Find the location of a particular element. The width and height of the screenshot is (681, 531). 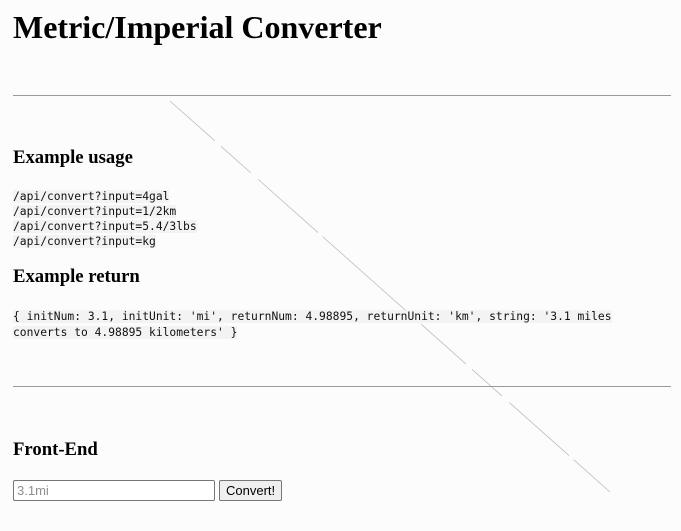

usage-heading: Example usage is located at coordinates (73, 157).